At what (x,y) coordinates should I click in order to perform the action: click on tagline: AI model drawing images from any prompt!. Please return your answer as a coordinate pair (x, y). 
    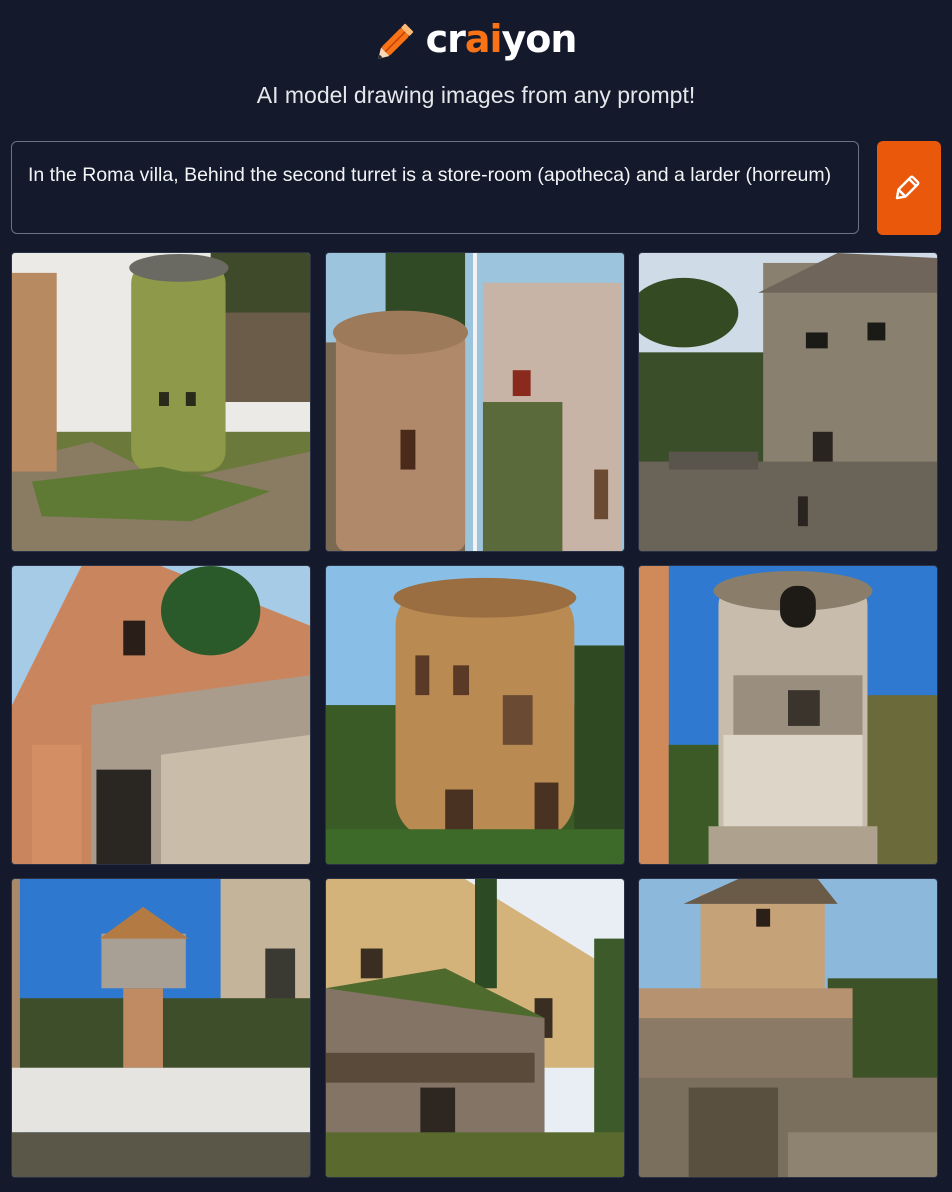
    Looking at the image, I should click on (476, 95).